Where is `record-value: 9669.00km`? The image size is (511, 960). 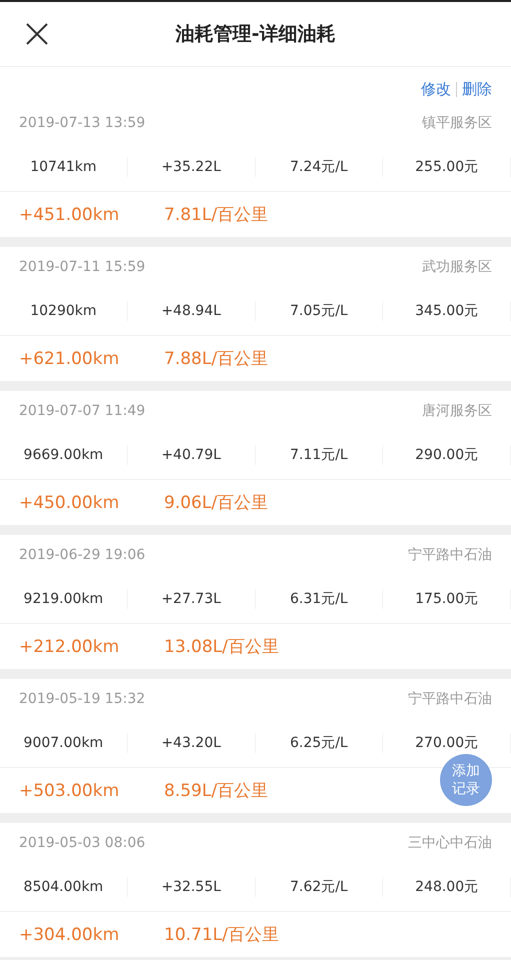
record-value: 9669.00km is located at coordinates (64, 455).